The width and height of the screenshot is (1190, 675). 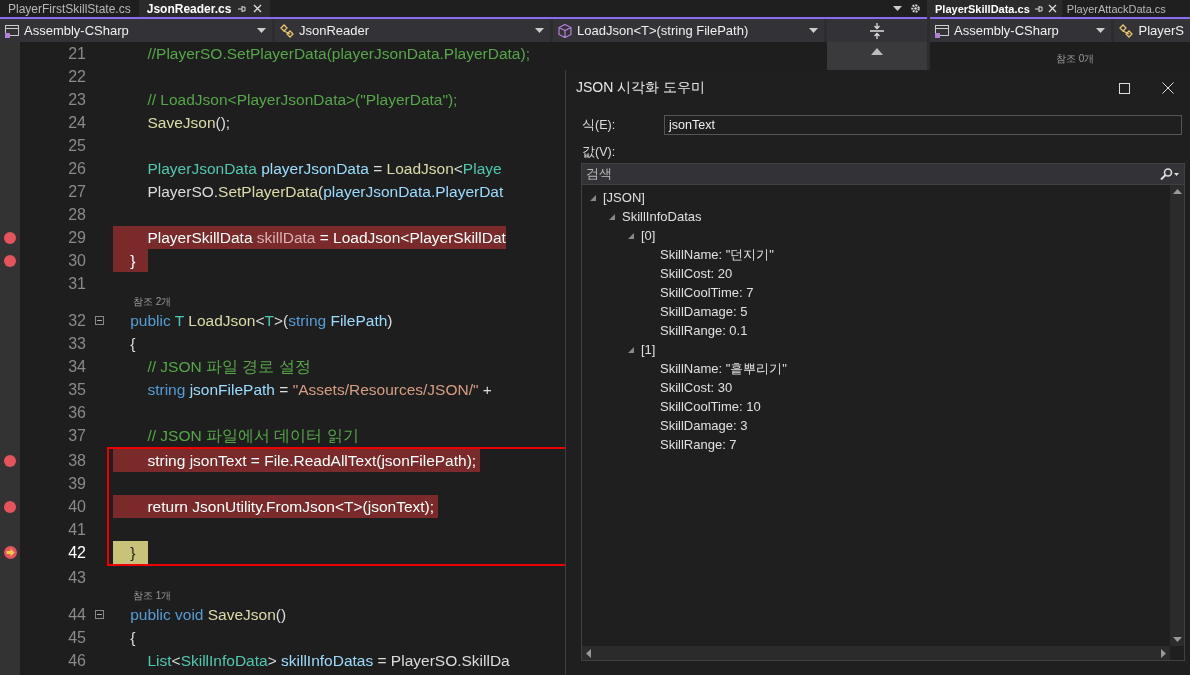 I want to click on line-number: 46, so click(x=76, y=660).